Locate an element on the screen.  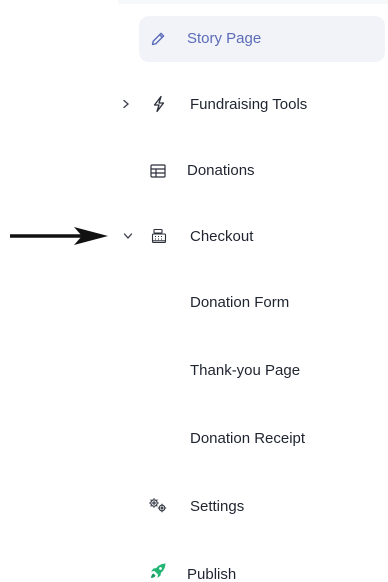
top-edge is located at coordinates (253, 2).